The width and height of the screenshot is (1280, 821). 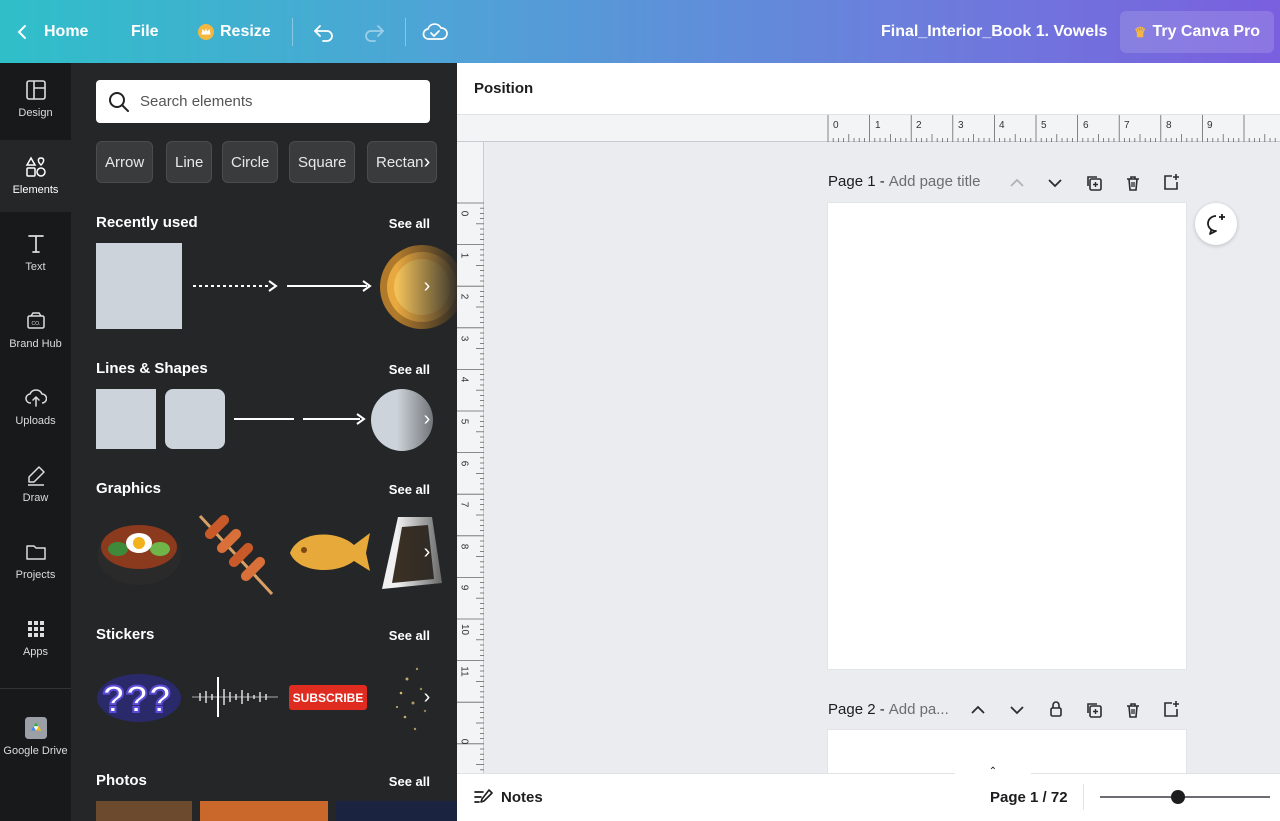 I want to click on horizontal-ruler: 0 1 2 3 4 5 6 7 8 9, so click(x=868, y=128).